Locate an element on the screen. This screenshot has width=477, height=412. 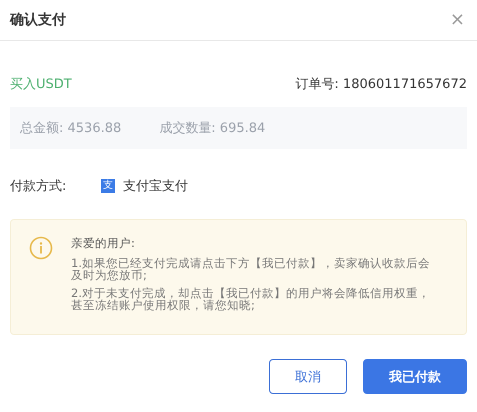
notice-text: 1.如果您已经支付完成请点击下方【我已付款】，卖家确认收款后会及时为您放币; is located at coordinates (251, 269).